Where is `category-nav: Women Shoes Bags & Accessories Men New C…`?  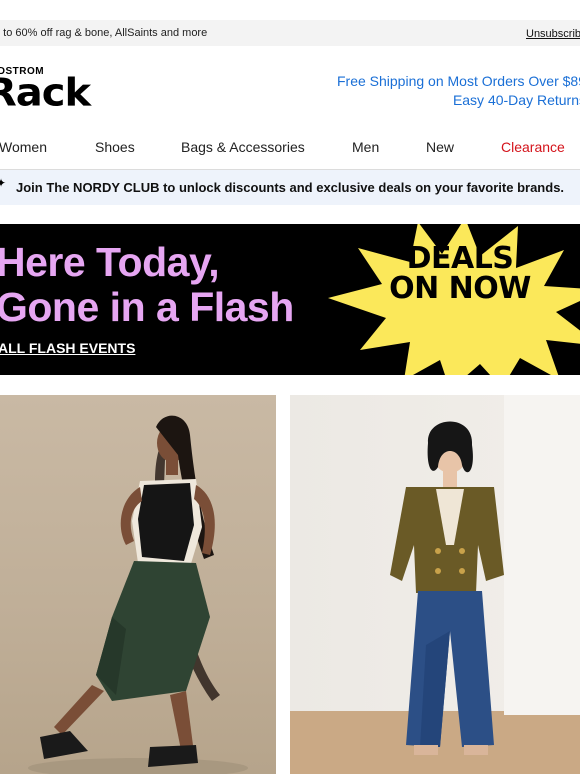
category-nav: Women Shoes Bags & Accessories Men New C… is located at coordinates (290, 147).